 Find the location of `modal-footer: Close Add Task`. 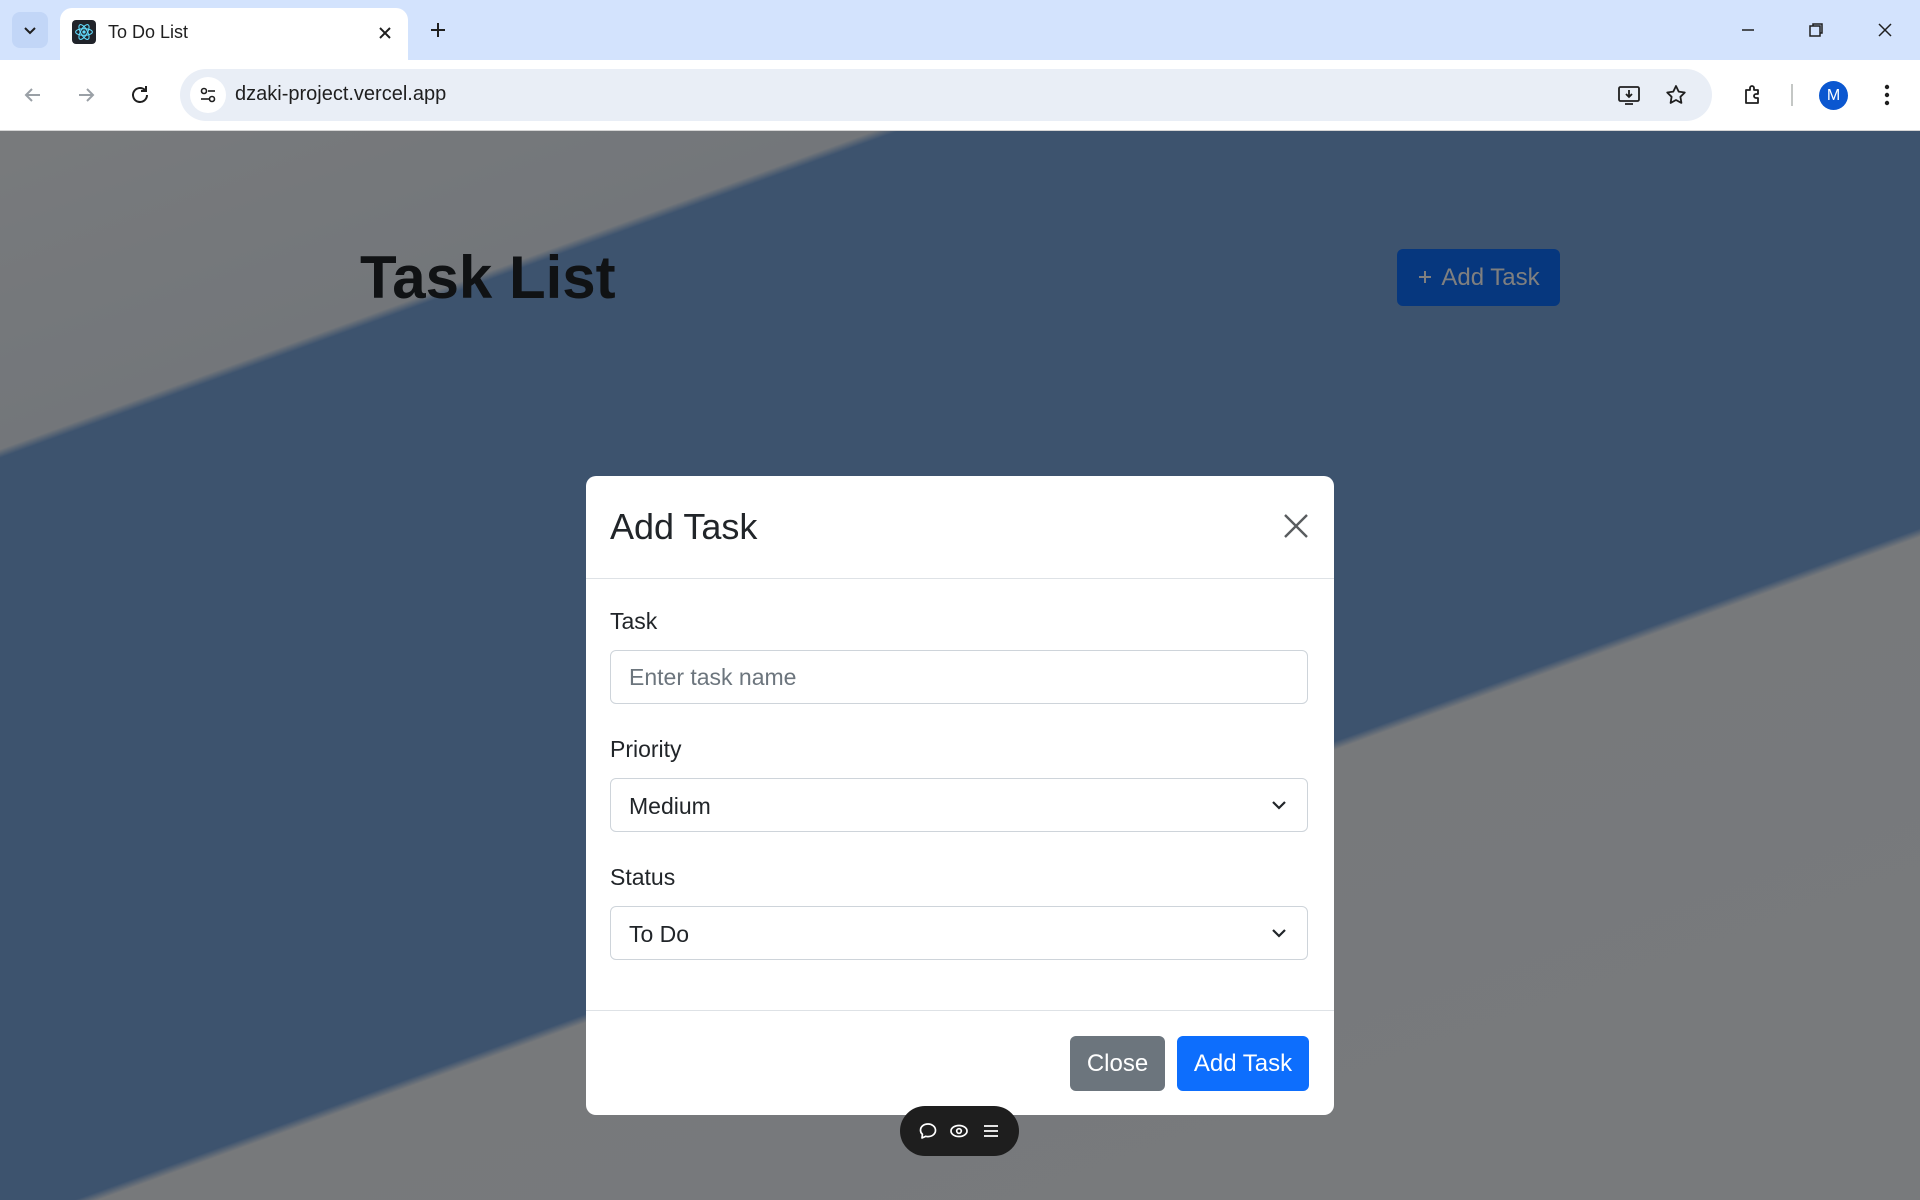

modal-footer: Close Add Task is located at coordinates (960, 1062).